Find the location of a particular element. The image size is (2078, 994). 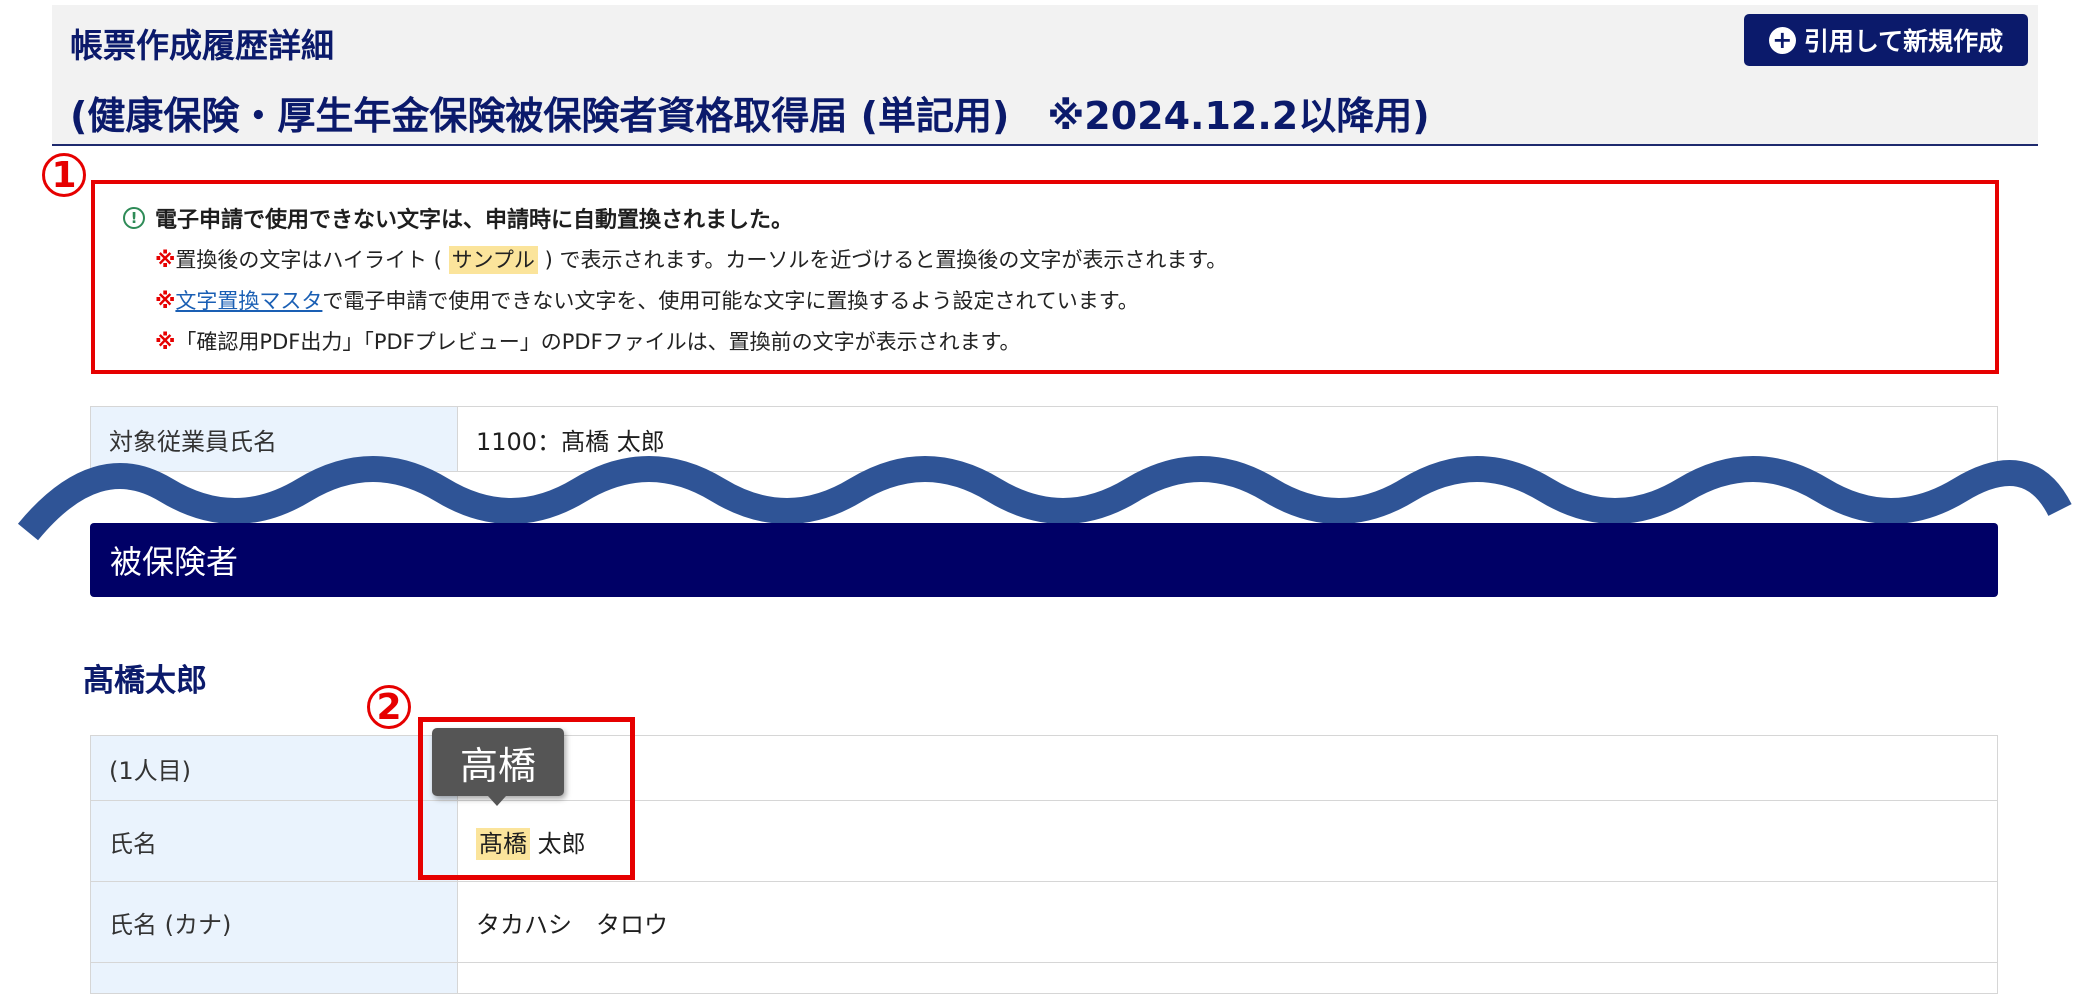

row-label-cut is located at coordinates (274, 978).